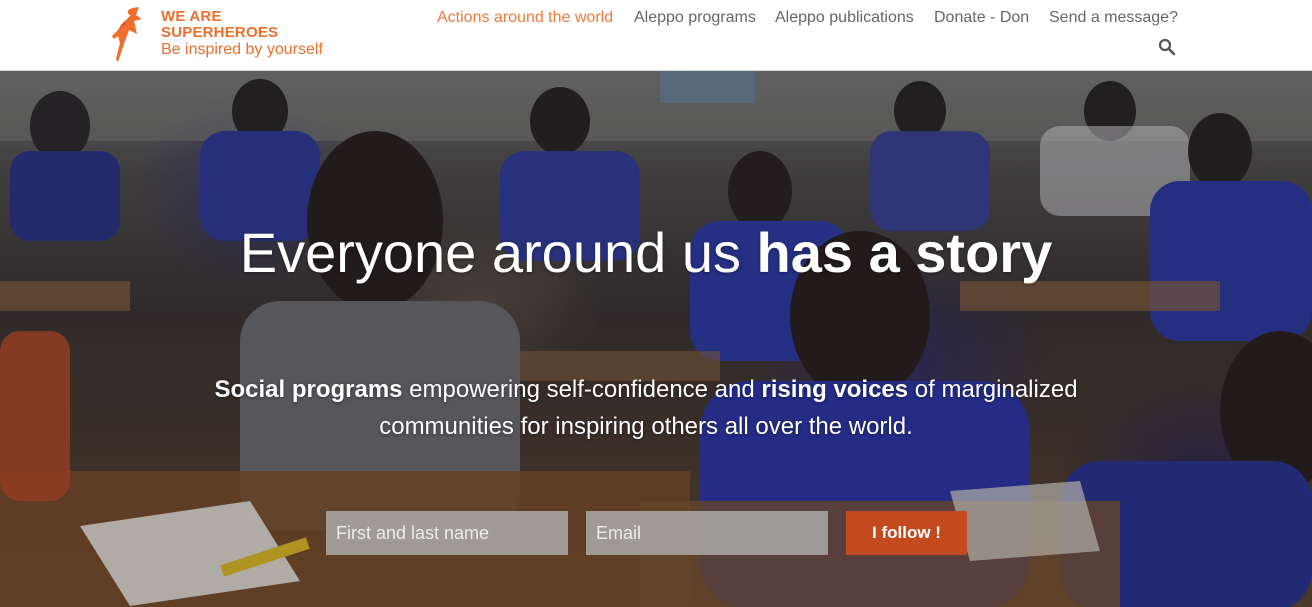 The height and width of the screenshot is (607, 1312). I want to click on hero-title-regular: Everyone around us, so click(498, 252).